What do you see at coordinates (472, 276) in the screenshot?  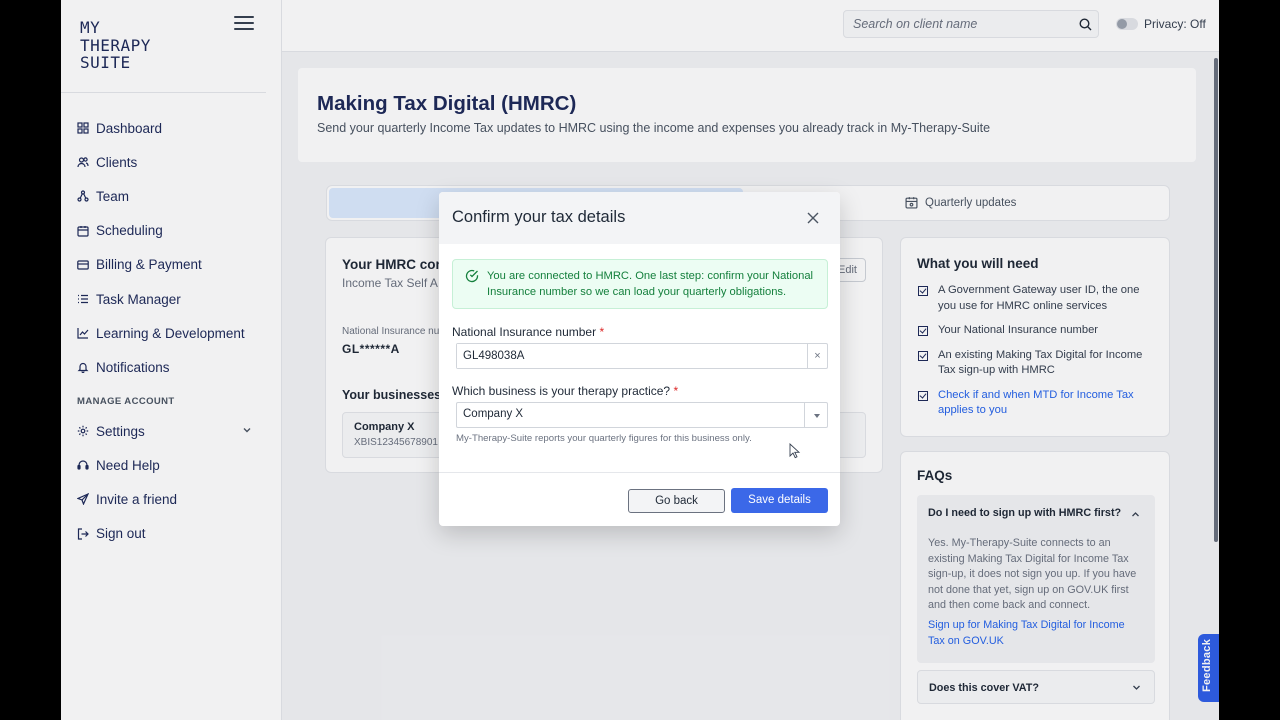 I see `check-circle-icon` at bounding box center [472, 276].